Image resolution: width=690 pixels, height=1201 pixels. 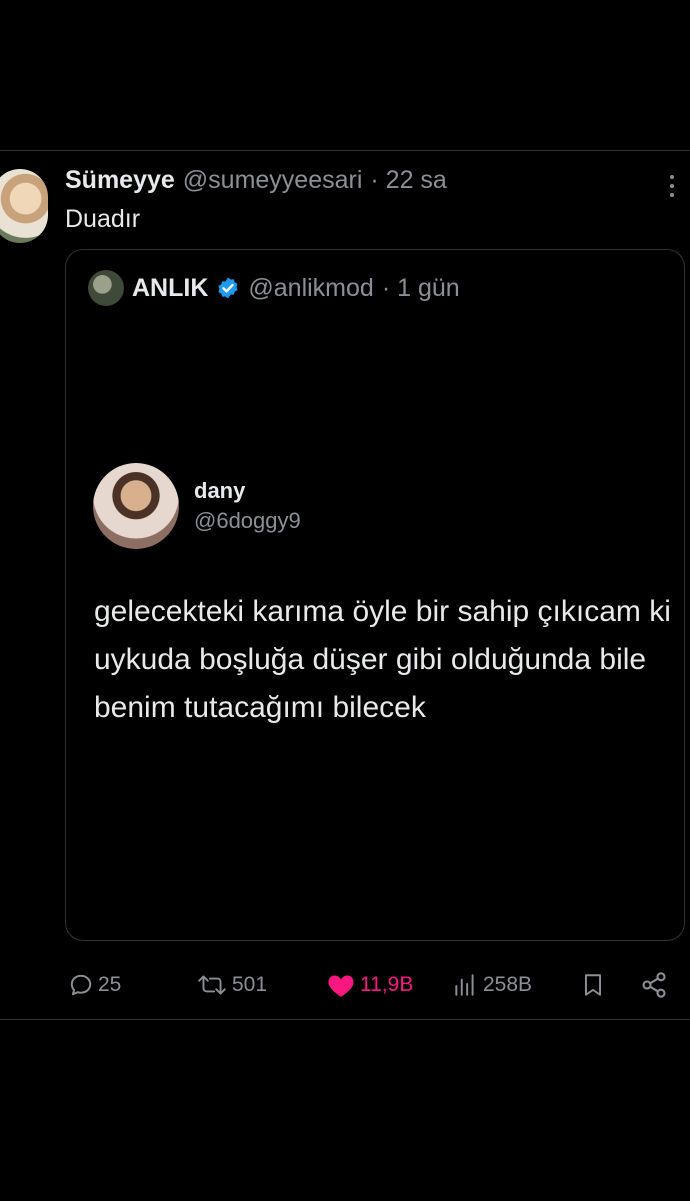 I want to click on retweet-button: 501, so click(x=231, y=985).